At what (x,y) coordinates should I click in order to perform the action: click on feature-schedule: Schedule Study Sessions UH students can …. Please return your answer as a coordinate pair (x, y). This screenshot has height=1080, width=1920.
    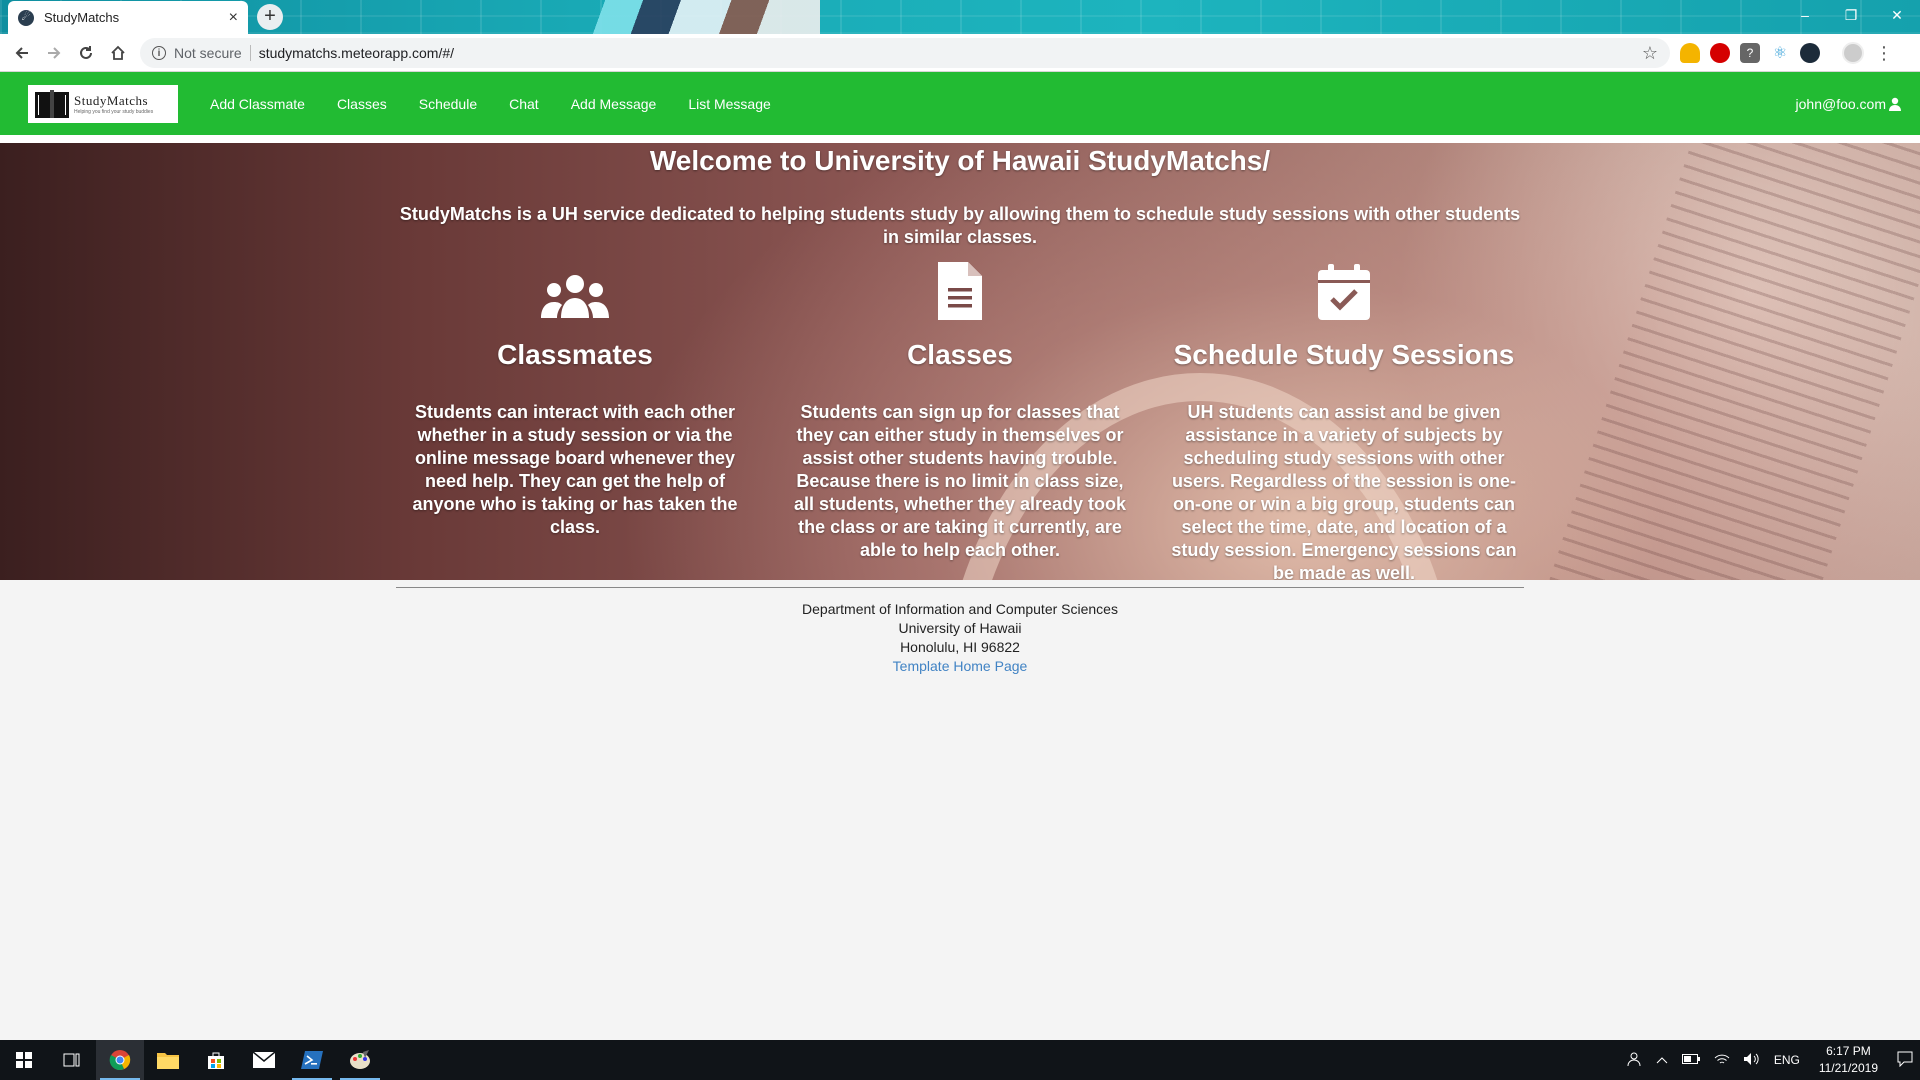
    Looking at the image, I should click on (1344, 420).